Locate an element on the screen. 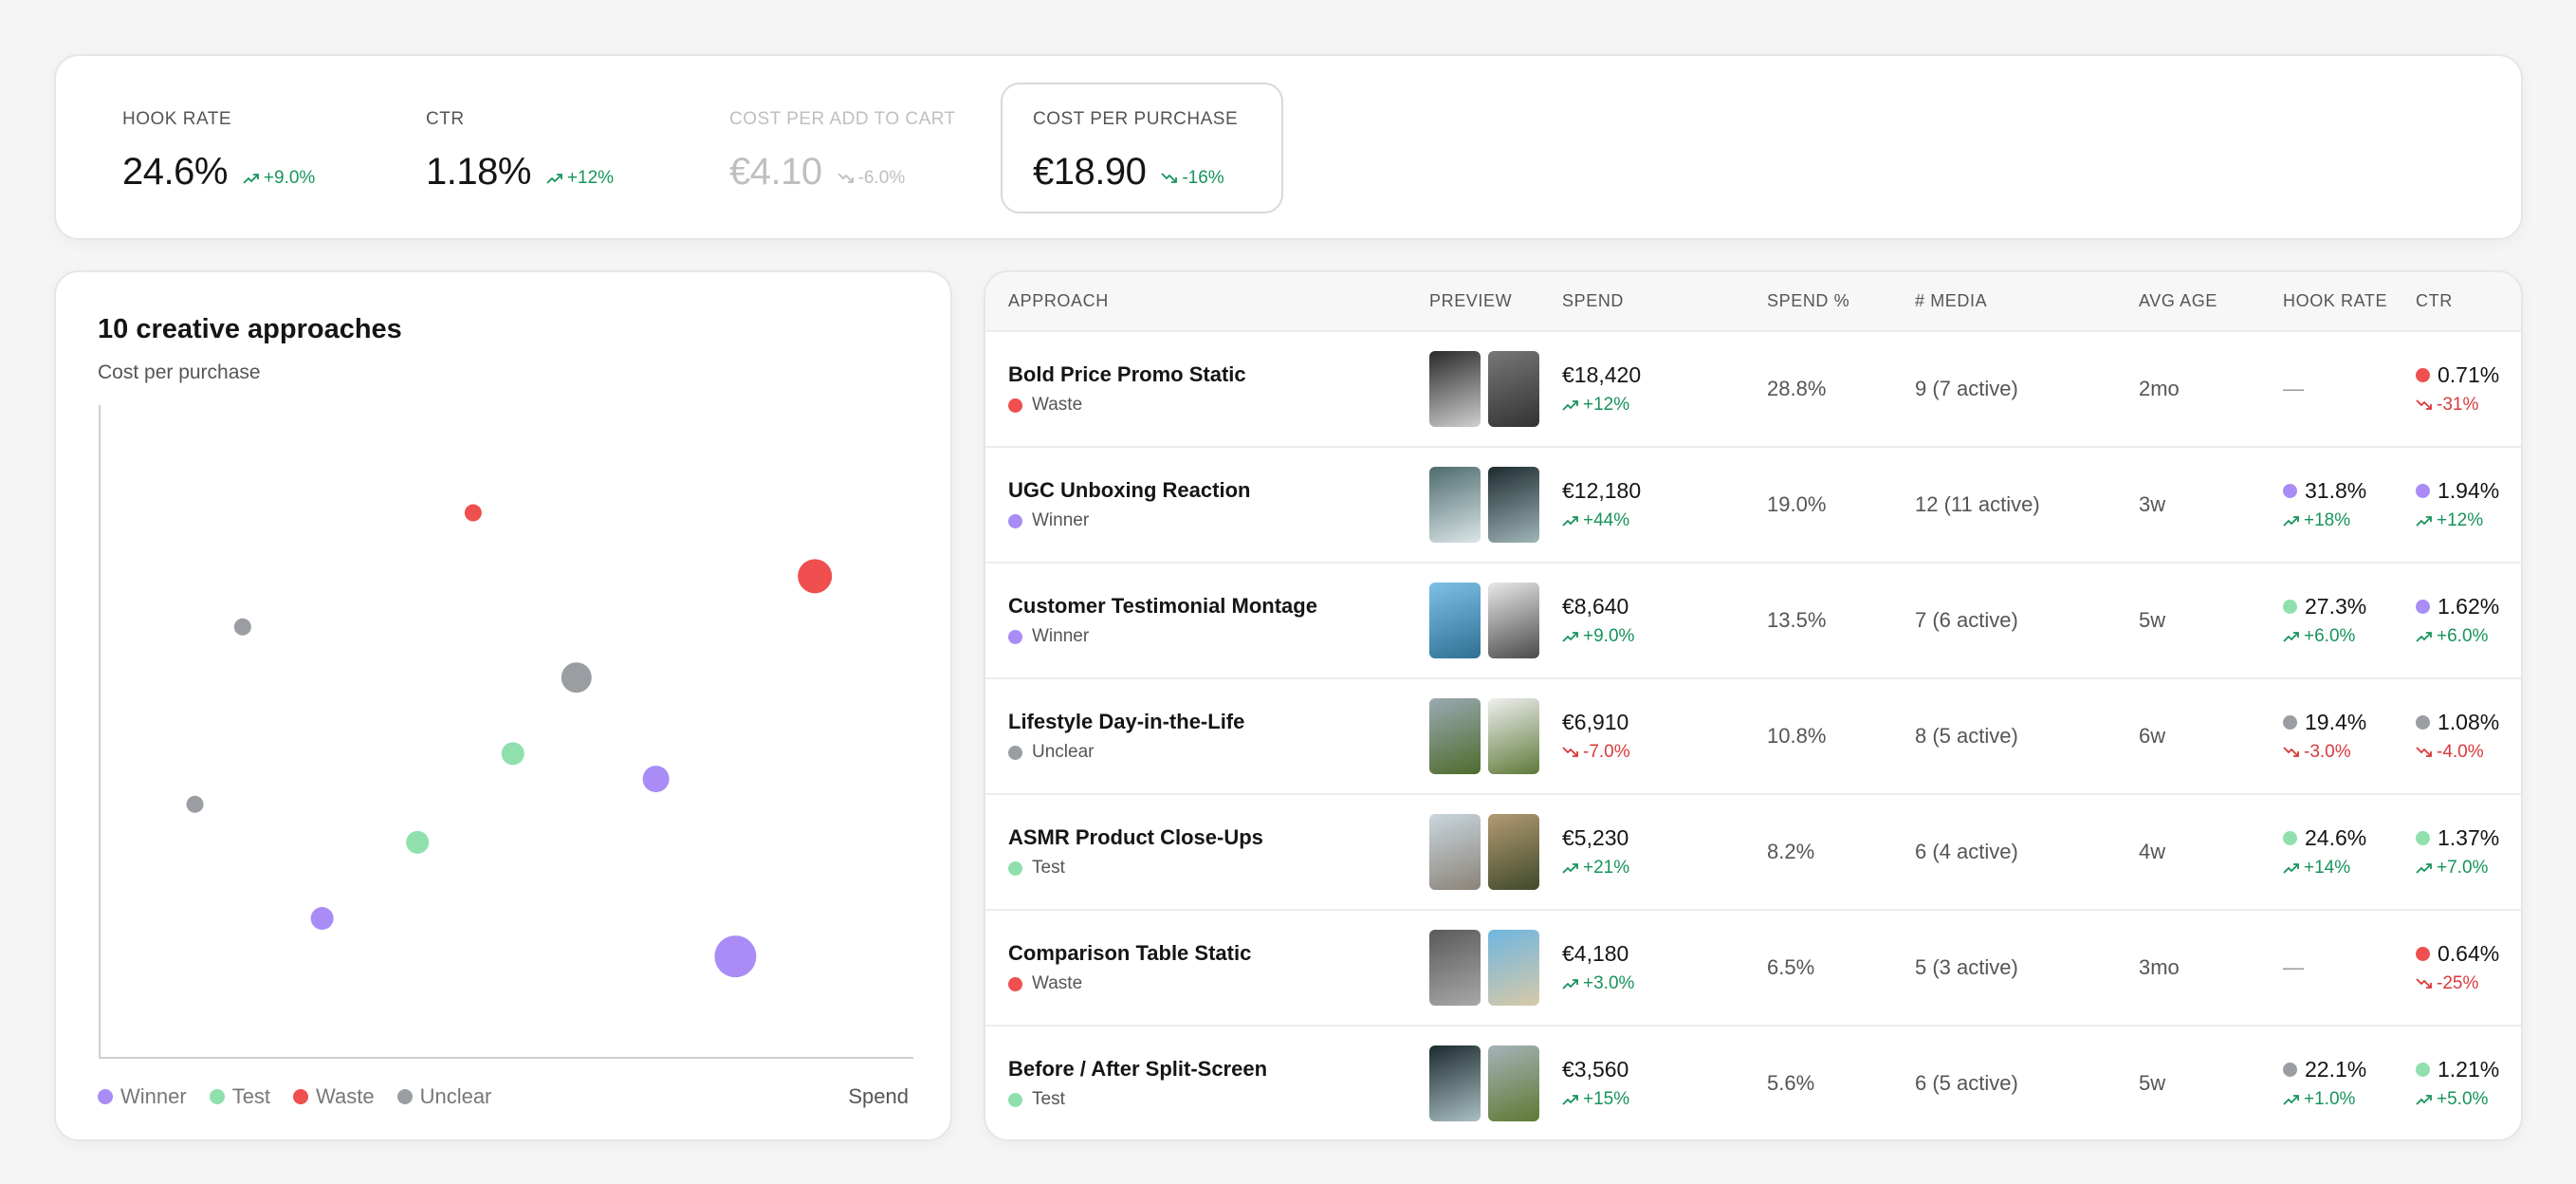  kpi-cost-per-purchase: COST PER PURCHASE €18.90 -16% is located at coordinates (1142, 148).